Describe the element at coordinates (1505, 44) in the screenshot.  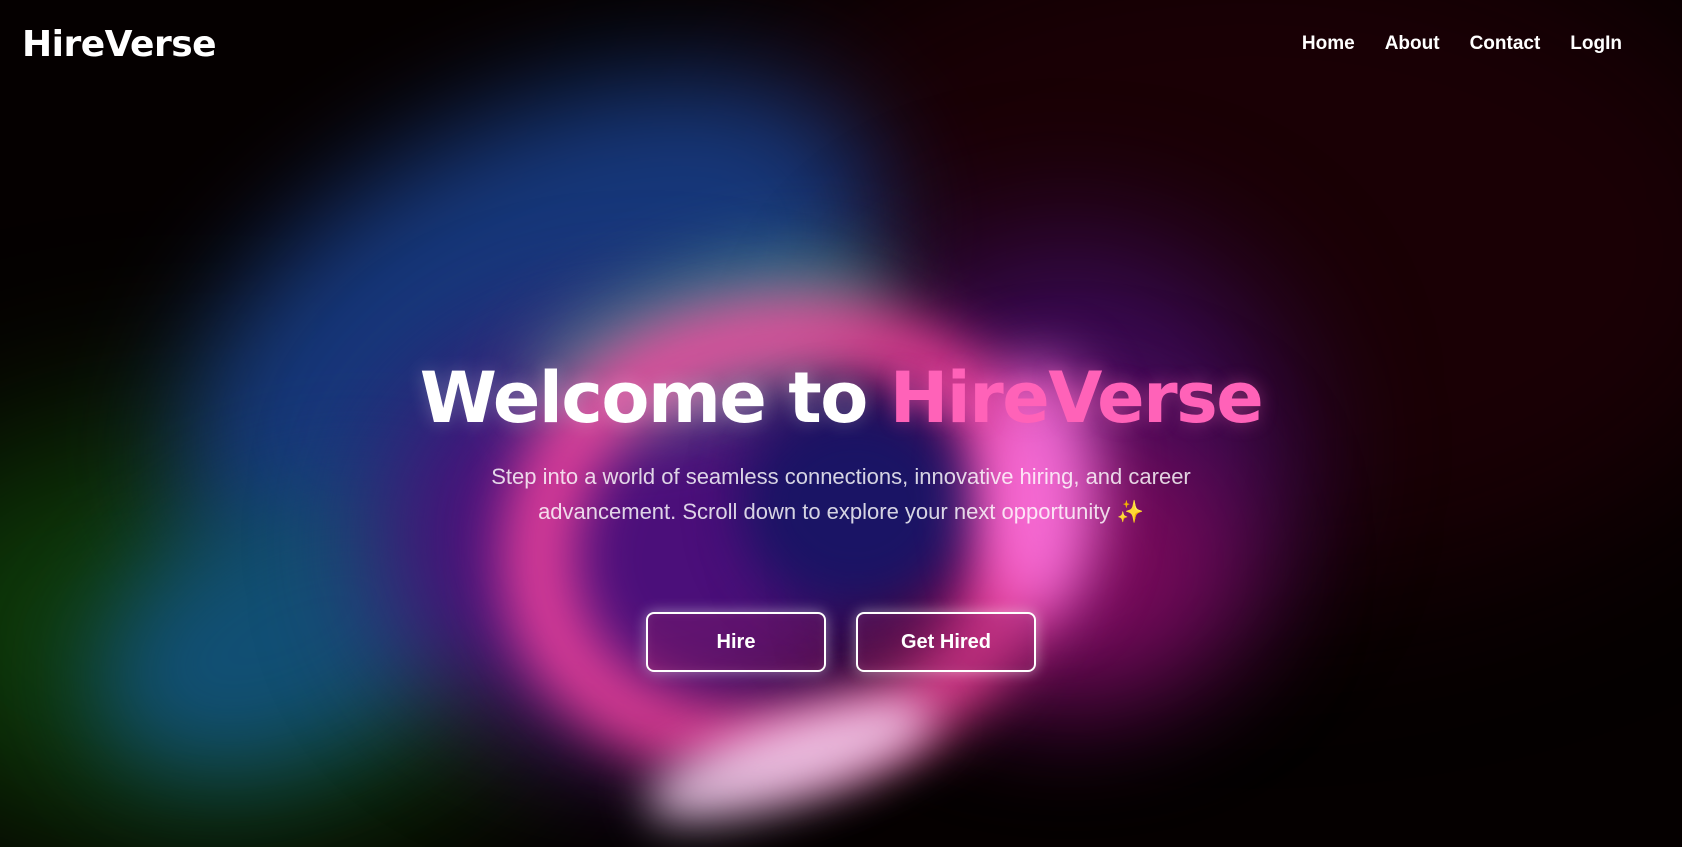
I see `nav-contact-link: Contact` at that location.